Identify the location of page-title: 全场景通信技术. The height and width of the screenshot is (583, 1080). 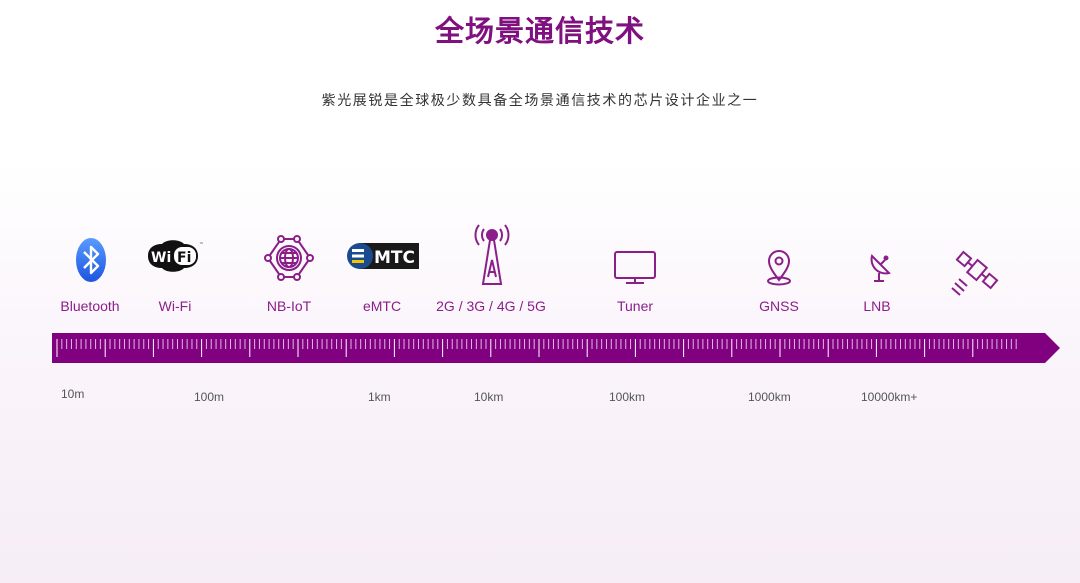
(539, 31).